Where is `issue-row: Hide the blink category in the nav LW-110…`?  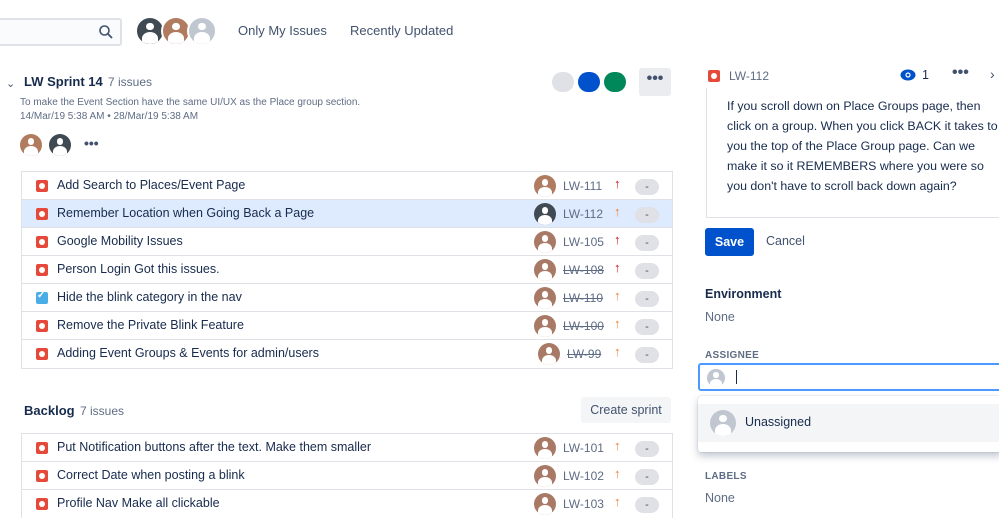 issue-row: Hide the blink category in the nav LW-110… is located at coordinates (347, 298).